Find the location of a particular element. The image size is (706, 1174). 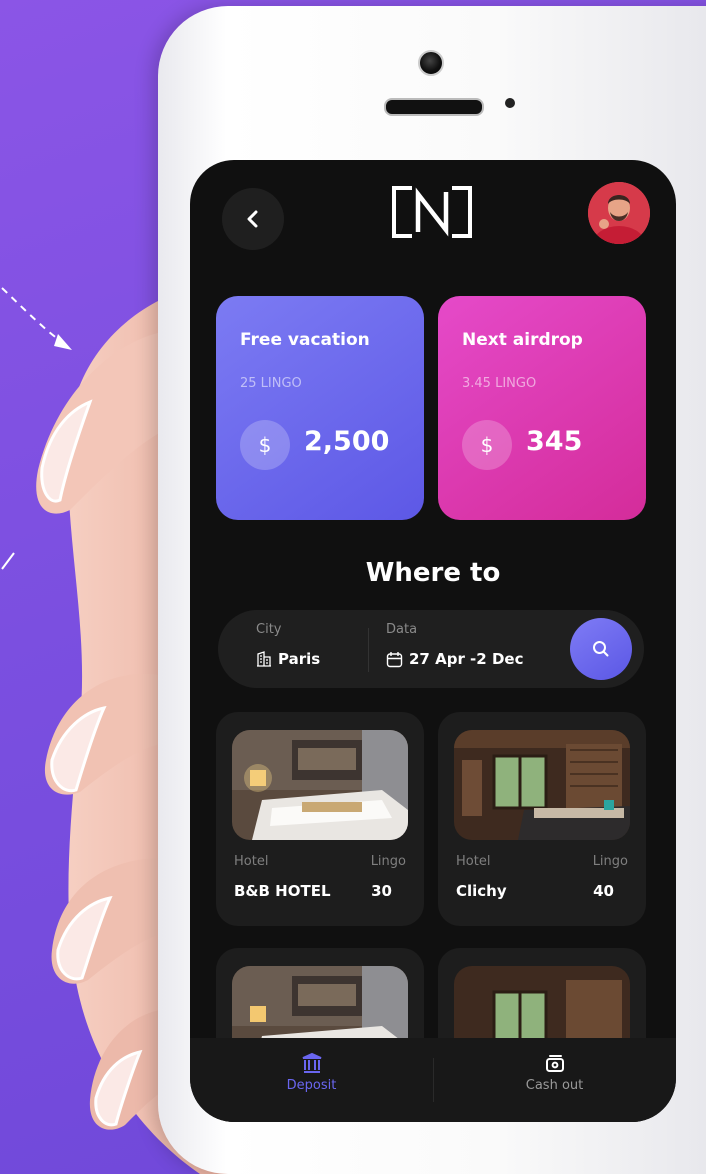

card-subtitle: 25 LINGO is located at coordinates (271, 383).